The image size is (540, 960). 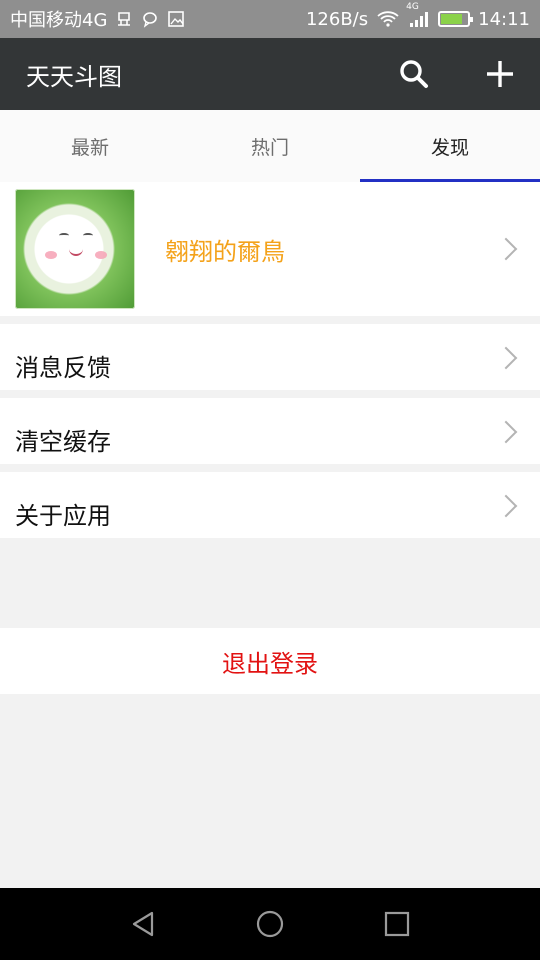 I want to click on carrier-label: 中国移动4G, so click(x=59, y=20).